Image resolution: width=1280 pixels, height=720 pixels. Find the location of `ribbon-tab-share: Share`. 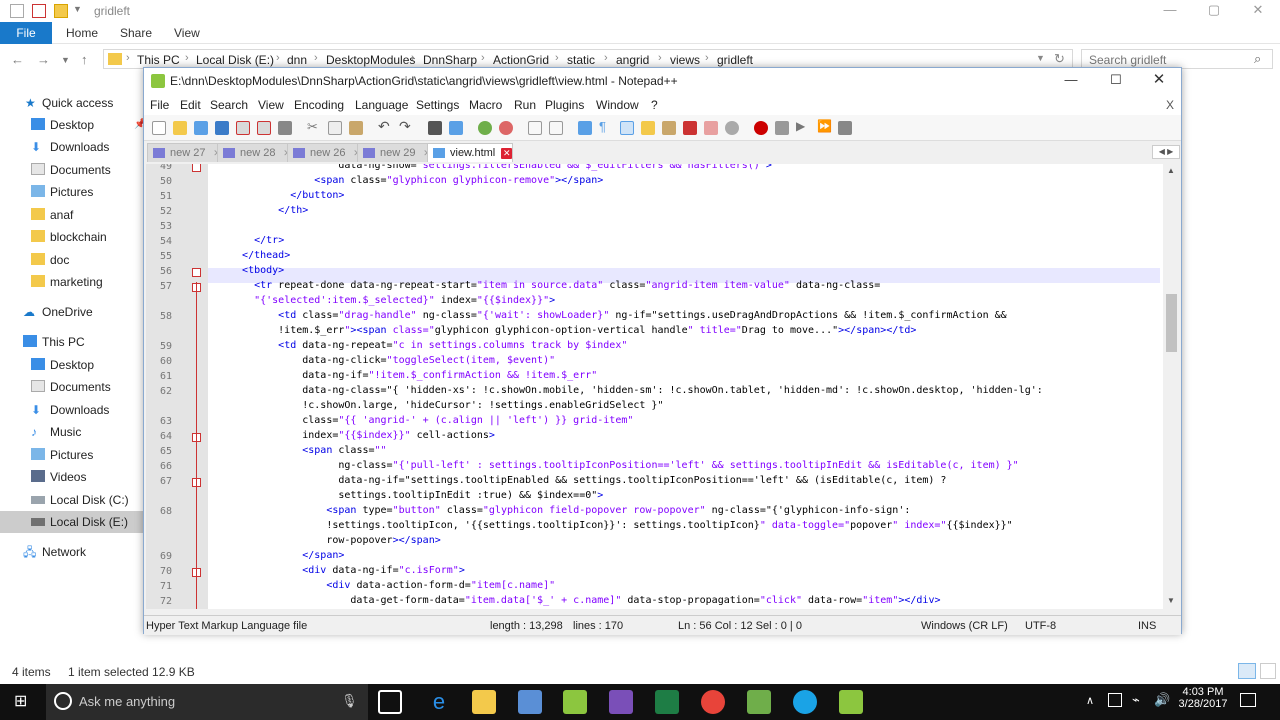

ribbon-tab-share: Share is located at coordinates (136, 33).